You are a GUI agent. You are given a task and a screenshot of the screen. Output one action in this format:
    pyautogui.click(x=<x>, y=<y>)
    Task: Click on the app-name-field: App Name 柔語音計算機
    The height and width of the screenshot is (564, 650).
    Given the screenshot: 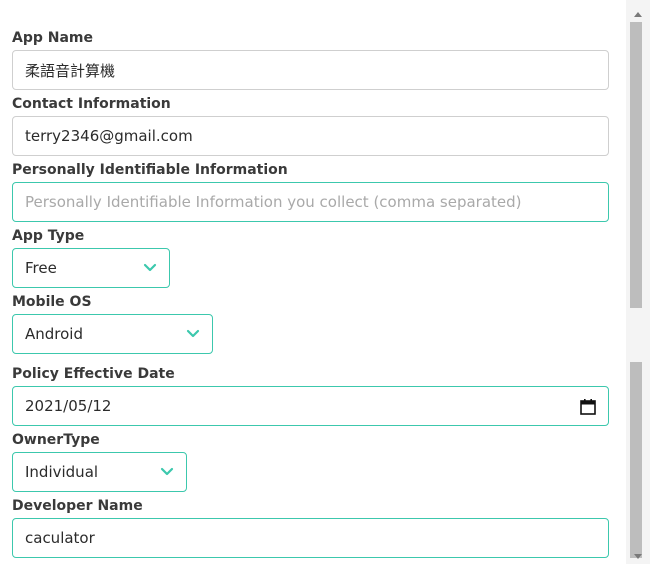 What is the action you would take?
    pyautogui.click(x=310, y=61)
    